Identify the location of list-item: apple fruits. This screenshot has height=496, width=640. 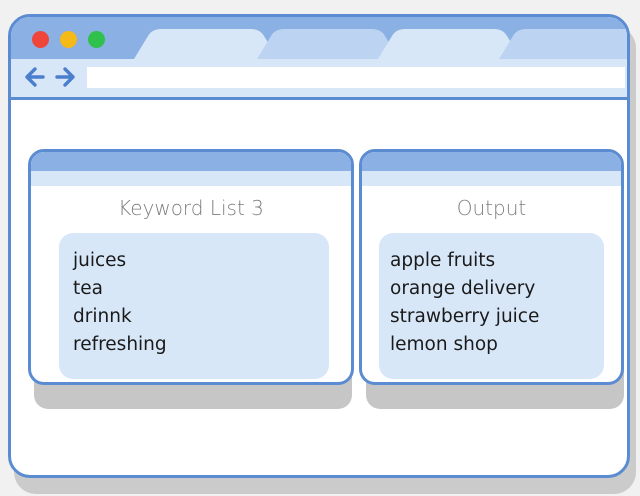
(443, 260).